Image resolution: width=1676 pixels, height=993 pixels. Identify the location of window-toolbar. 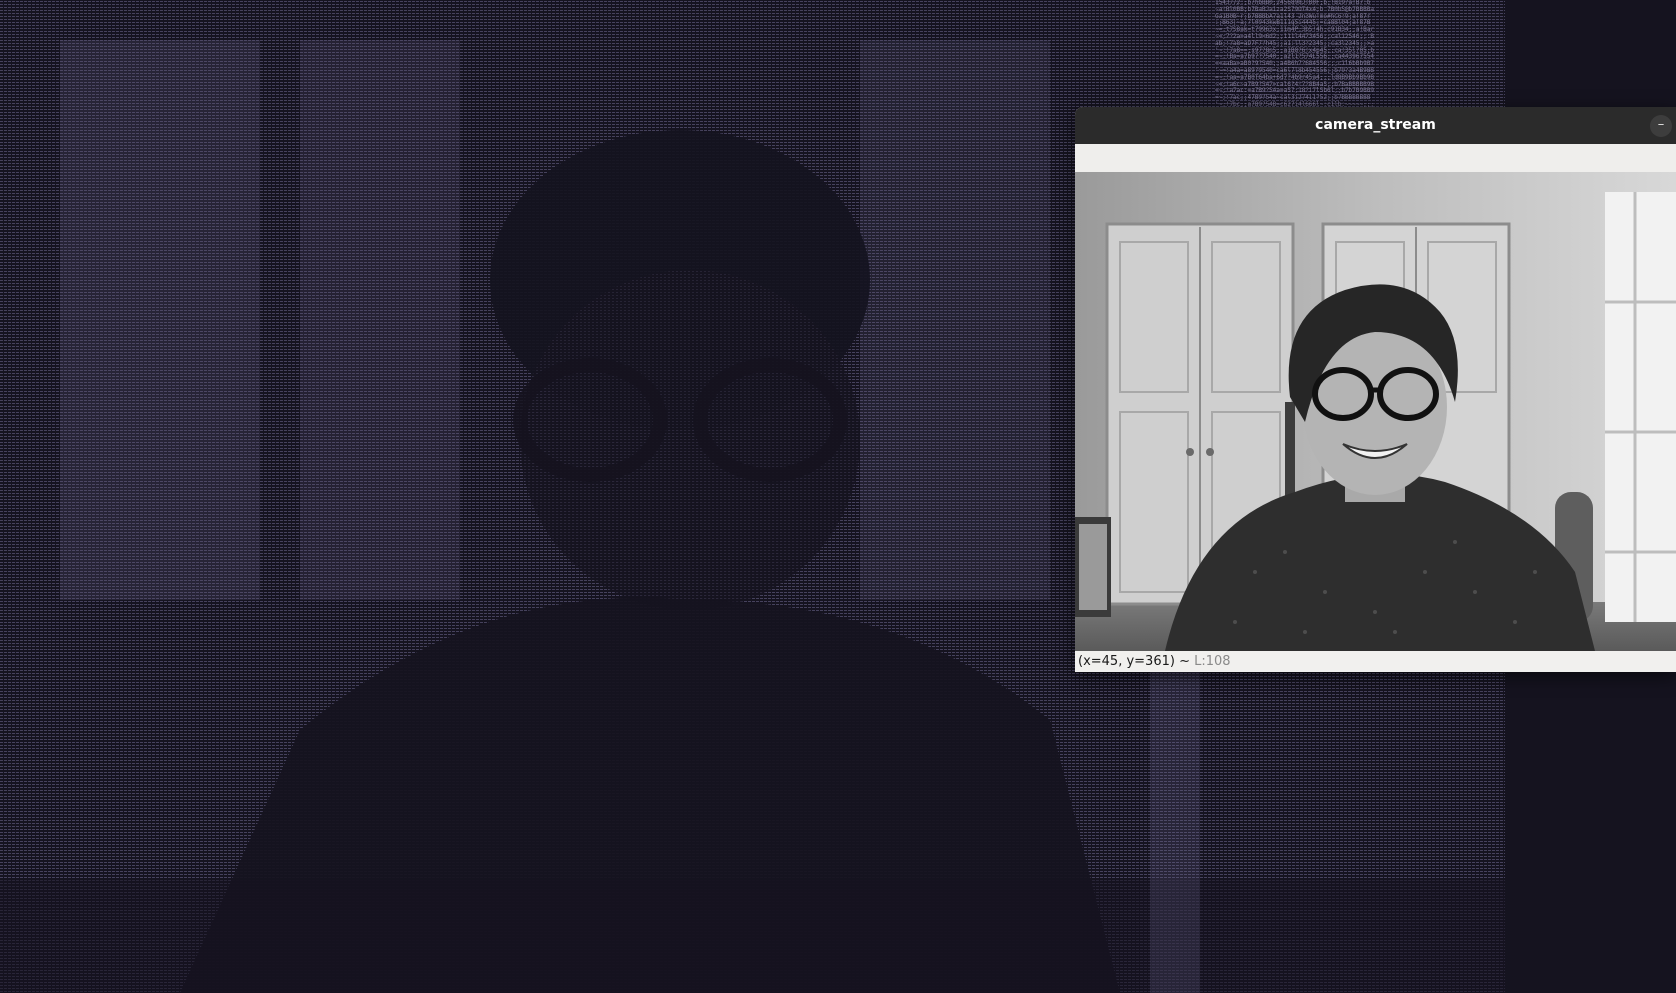
(1375, 158).